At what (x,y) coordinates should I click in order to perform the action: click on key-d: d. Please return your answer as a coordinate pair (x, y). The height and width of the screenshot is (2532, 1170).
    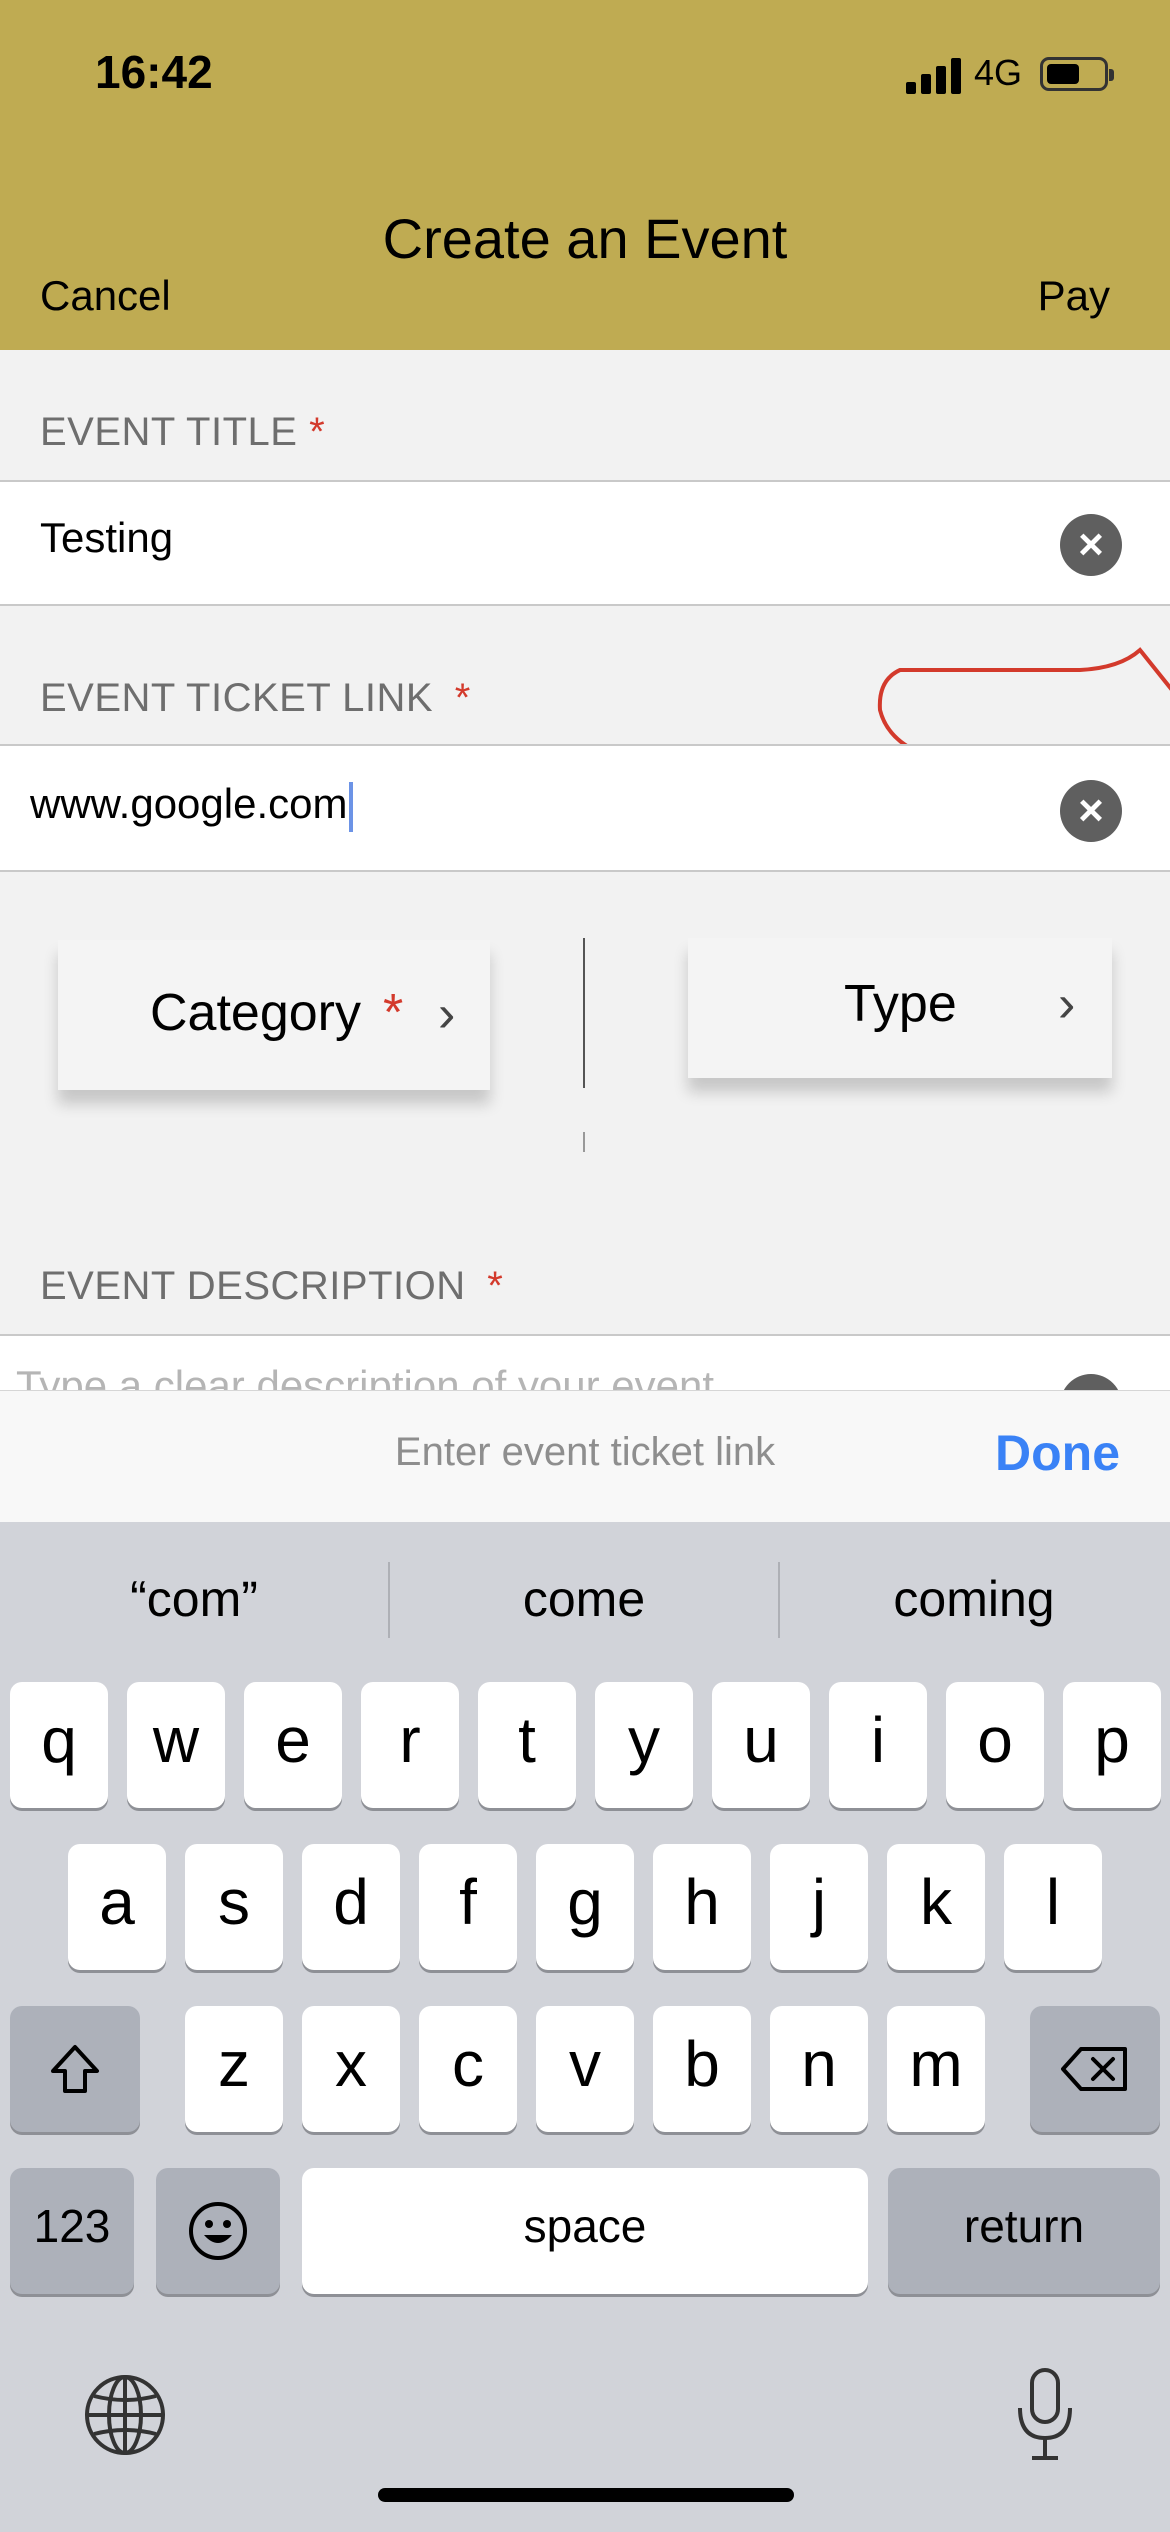
    Looking at the image, I should click on (351, 1907).